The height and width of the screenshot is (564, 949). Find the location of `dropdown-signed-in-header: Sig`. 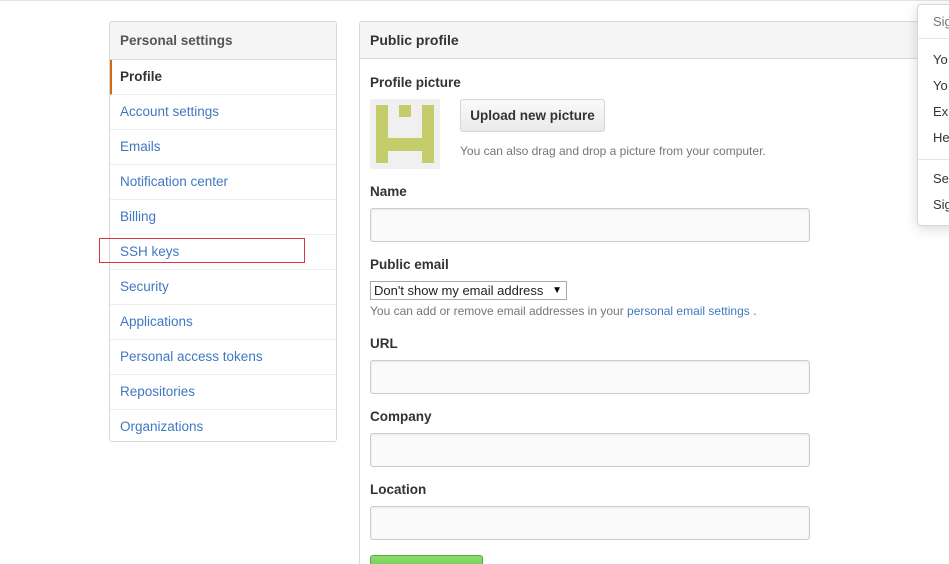

dropdown-signed-in-header: Sig is located at coordinates (933, 22).